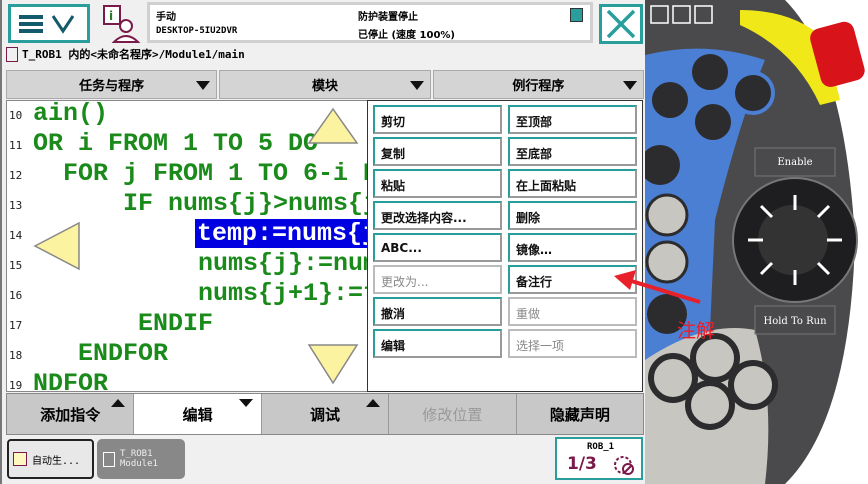  What do you see at coordinates (133, 54) in the screenshot?
I see `breadcrumb-text: T_ROB1 内的<未命名程序>/Module1/main` at bounding box center [133, 54].